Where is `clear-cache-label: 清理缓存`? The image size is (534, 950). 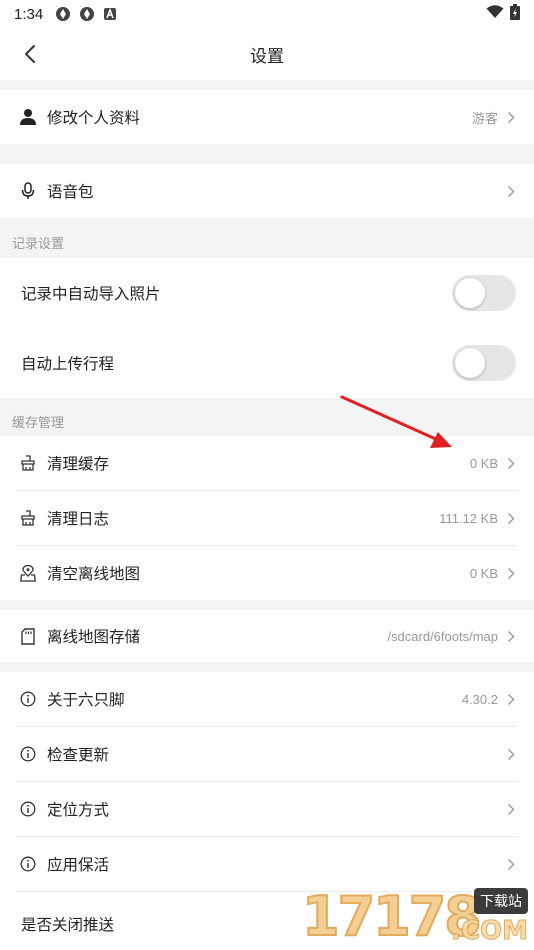
clear-cache-label: 清理缓存 is located at coordinates (78, 464).